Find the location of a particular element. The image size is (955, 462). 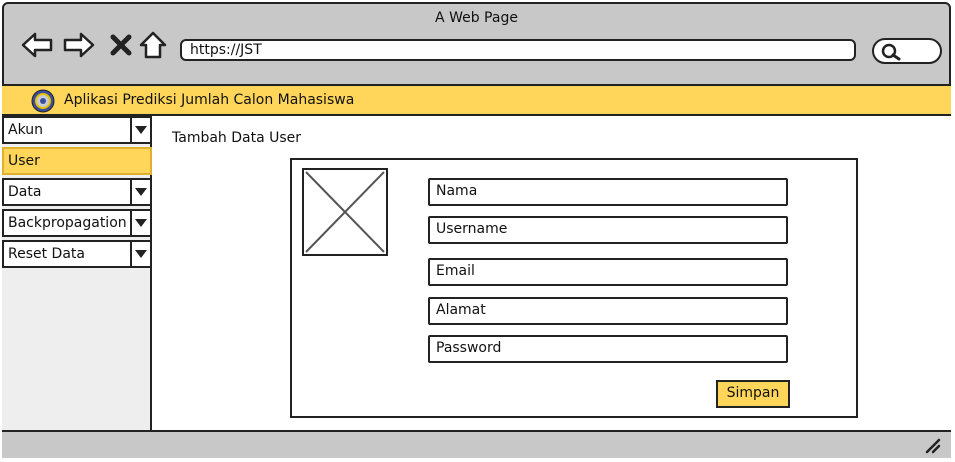

password-field: Password is located at coordinates (608, 349).